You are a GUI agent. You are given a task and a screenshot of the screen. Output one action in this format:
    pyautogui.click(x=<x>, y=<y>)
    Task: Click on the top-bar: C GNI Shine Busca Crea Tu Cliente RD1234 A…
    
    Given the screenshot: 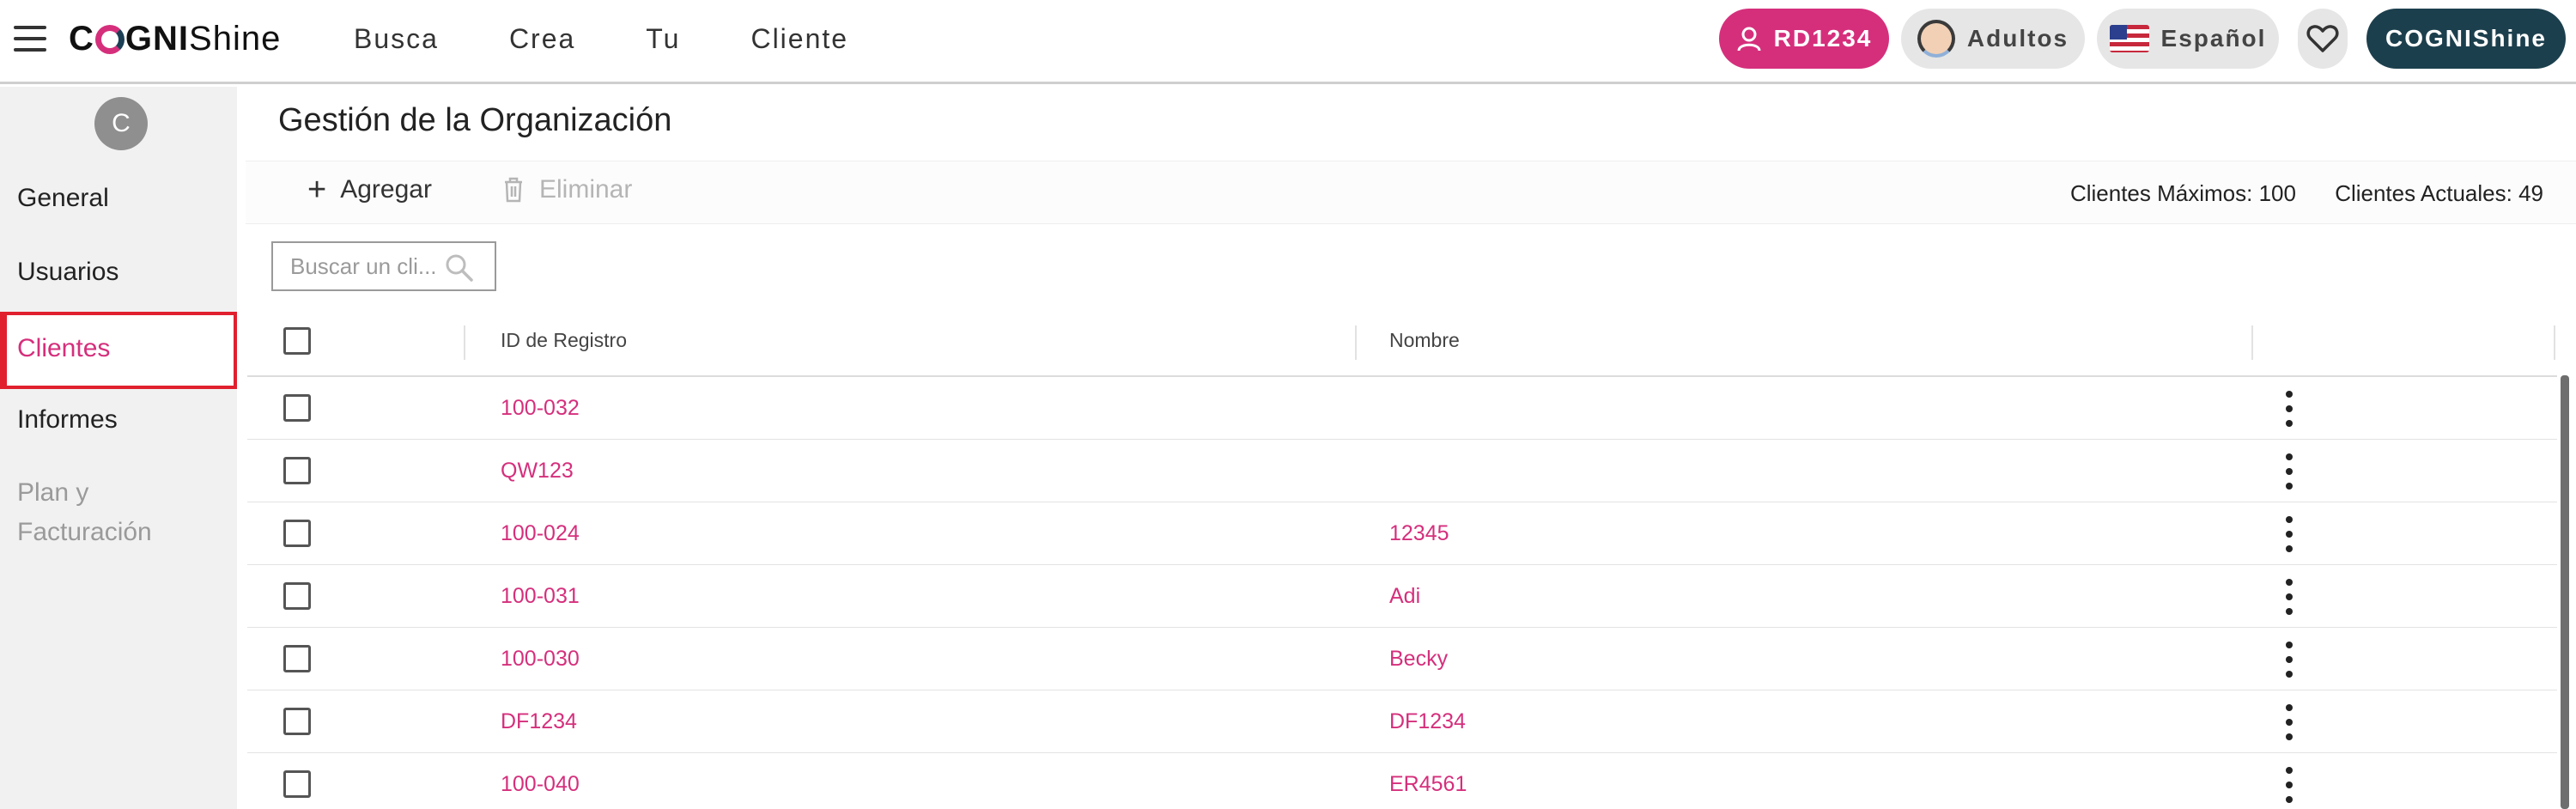 What is the action you would take?
    pyautogui.click(x=1288, y=42)
    